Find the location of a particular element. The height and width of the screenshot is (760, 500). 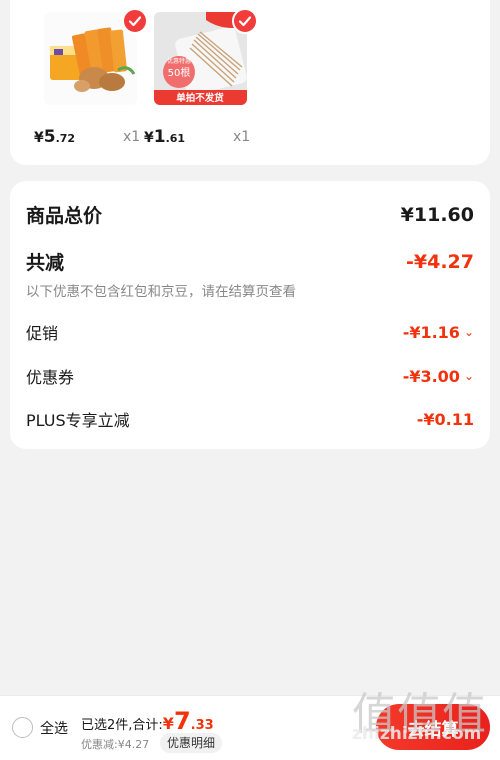

total-price-value: ¥11.60 is located at coordinates (437, 214).